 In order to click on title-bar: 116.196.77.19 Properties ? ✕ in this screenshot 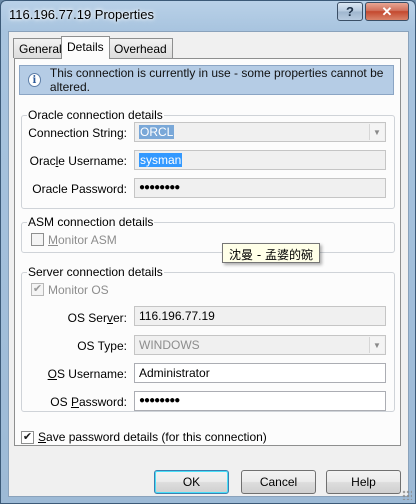, I will do `click(208, 16)`.